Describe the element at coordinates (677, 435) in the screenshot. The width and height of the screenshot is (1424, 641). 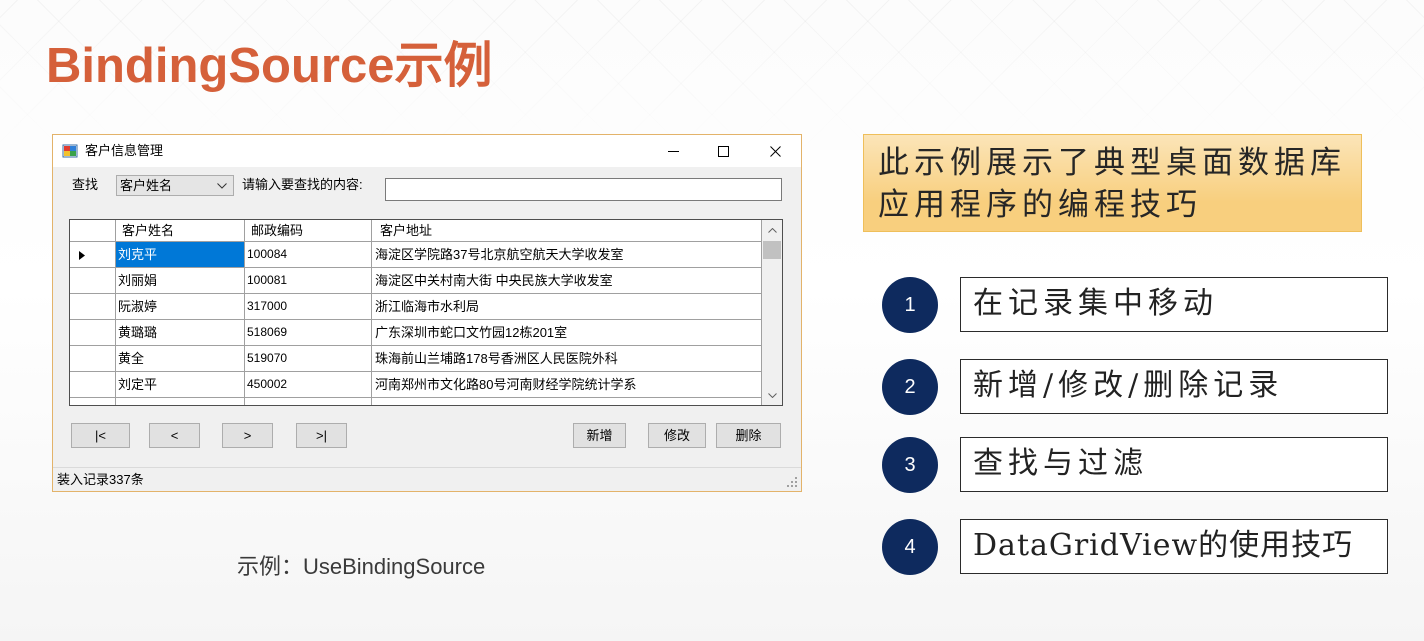
I see `edit-record-button: 修改` at that location.